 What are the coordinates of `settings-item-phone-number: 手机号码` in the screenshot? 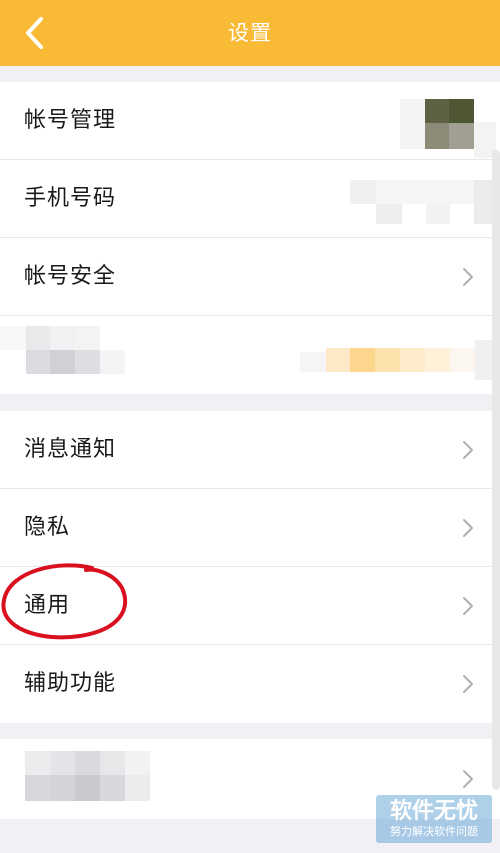 It's located at (250, 199).